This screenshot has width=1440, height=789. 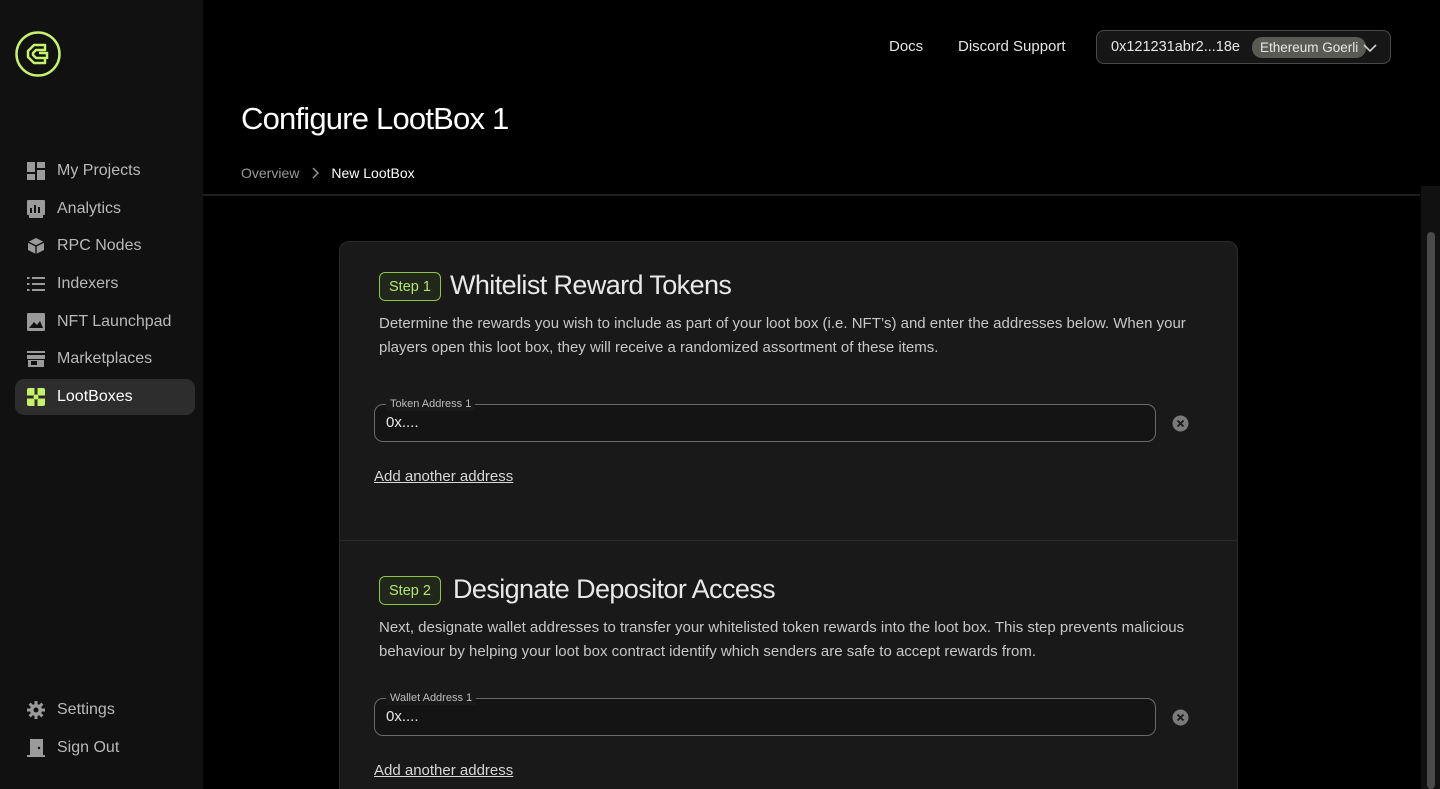 What do you see at coordinates (1175, 47) in the screenshot?
I see `wallet-address: 0x121231abr2...18e` at bounding box center [1175, 47].